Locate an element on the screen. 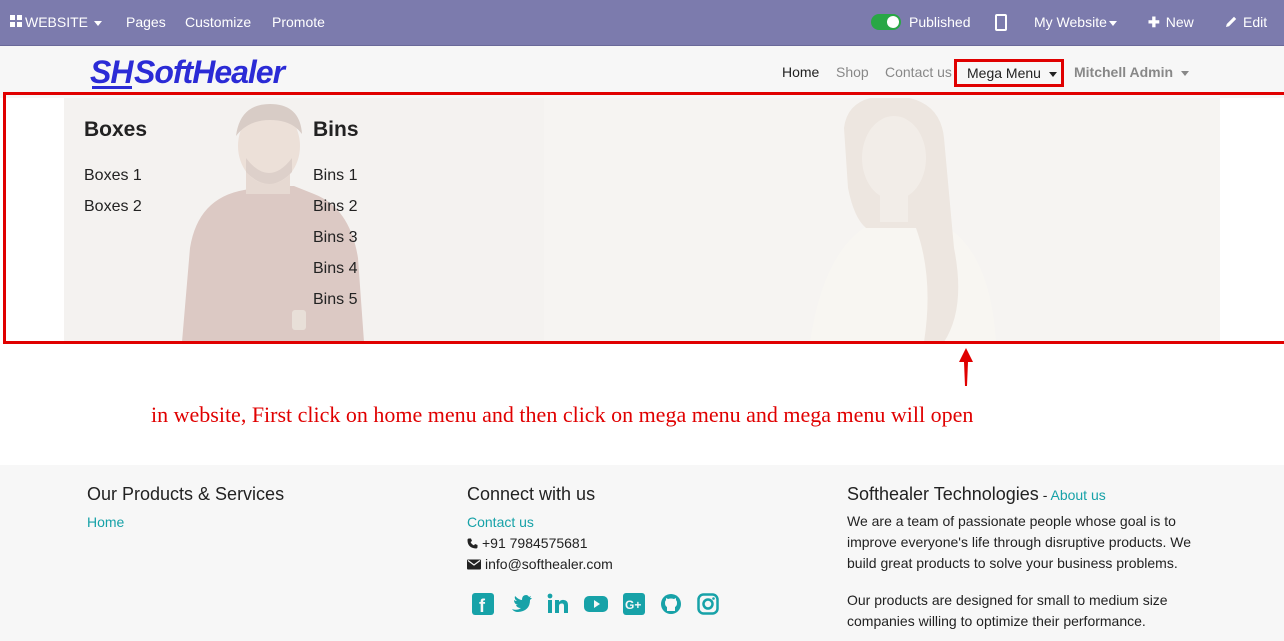  svg-text: f is located at coordinates (482, 605).